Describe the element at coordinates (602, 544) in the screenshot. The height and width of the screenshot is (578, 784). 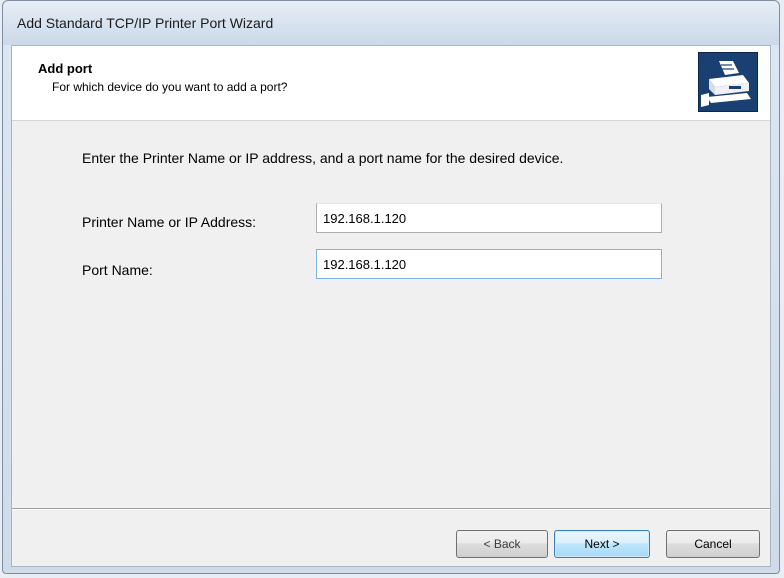
I see `next-button: Next >` at that location.